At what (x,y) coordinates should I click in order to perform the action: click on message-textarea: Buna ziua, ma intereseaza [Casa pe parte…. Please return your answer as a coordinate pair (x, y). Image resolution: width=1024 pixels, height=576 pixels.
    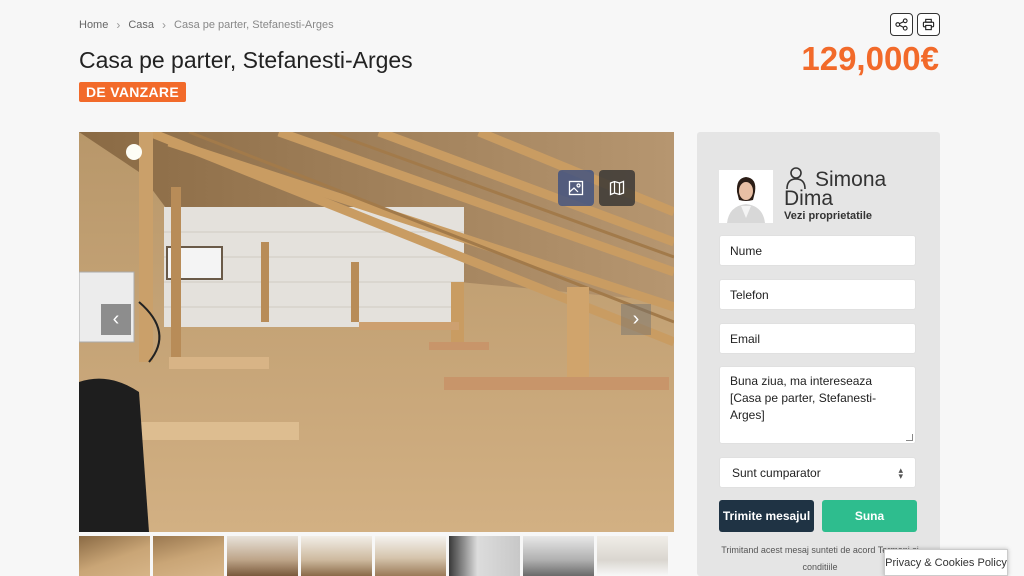
    Looking at the image, I should click on (817, 405).